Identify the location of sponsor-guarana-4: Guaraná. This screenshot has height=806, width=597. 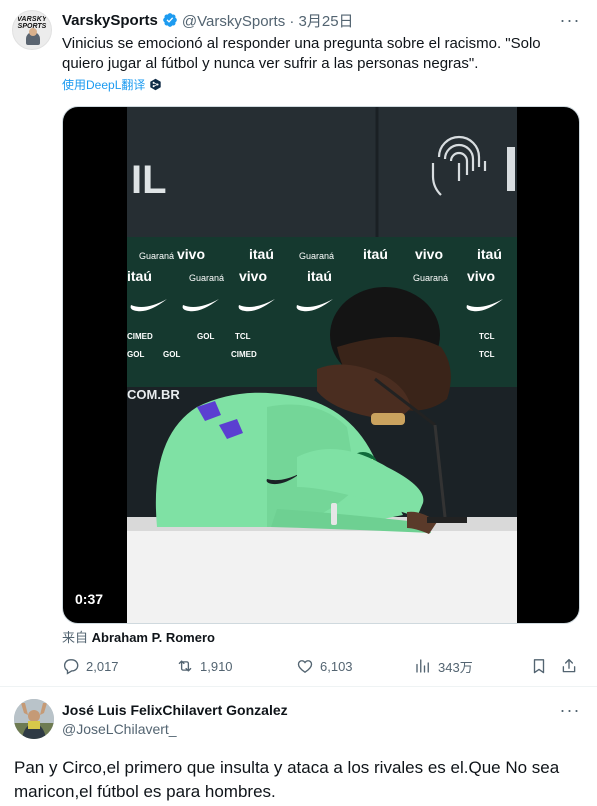
(430, 278).